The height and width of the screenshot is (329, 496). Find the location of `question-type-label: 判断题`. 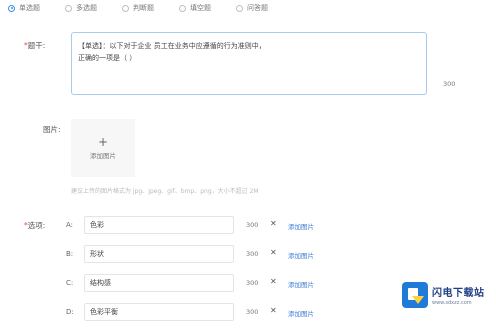

question-type-label: 判断题 is located at coordinates (143, 8).